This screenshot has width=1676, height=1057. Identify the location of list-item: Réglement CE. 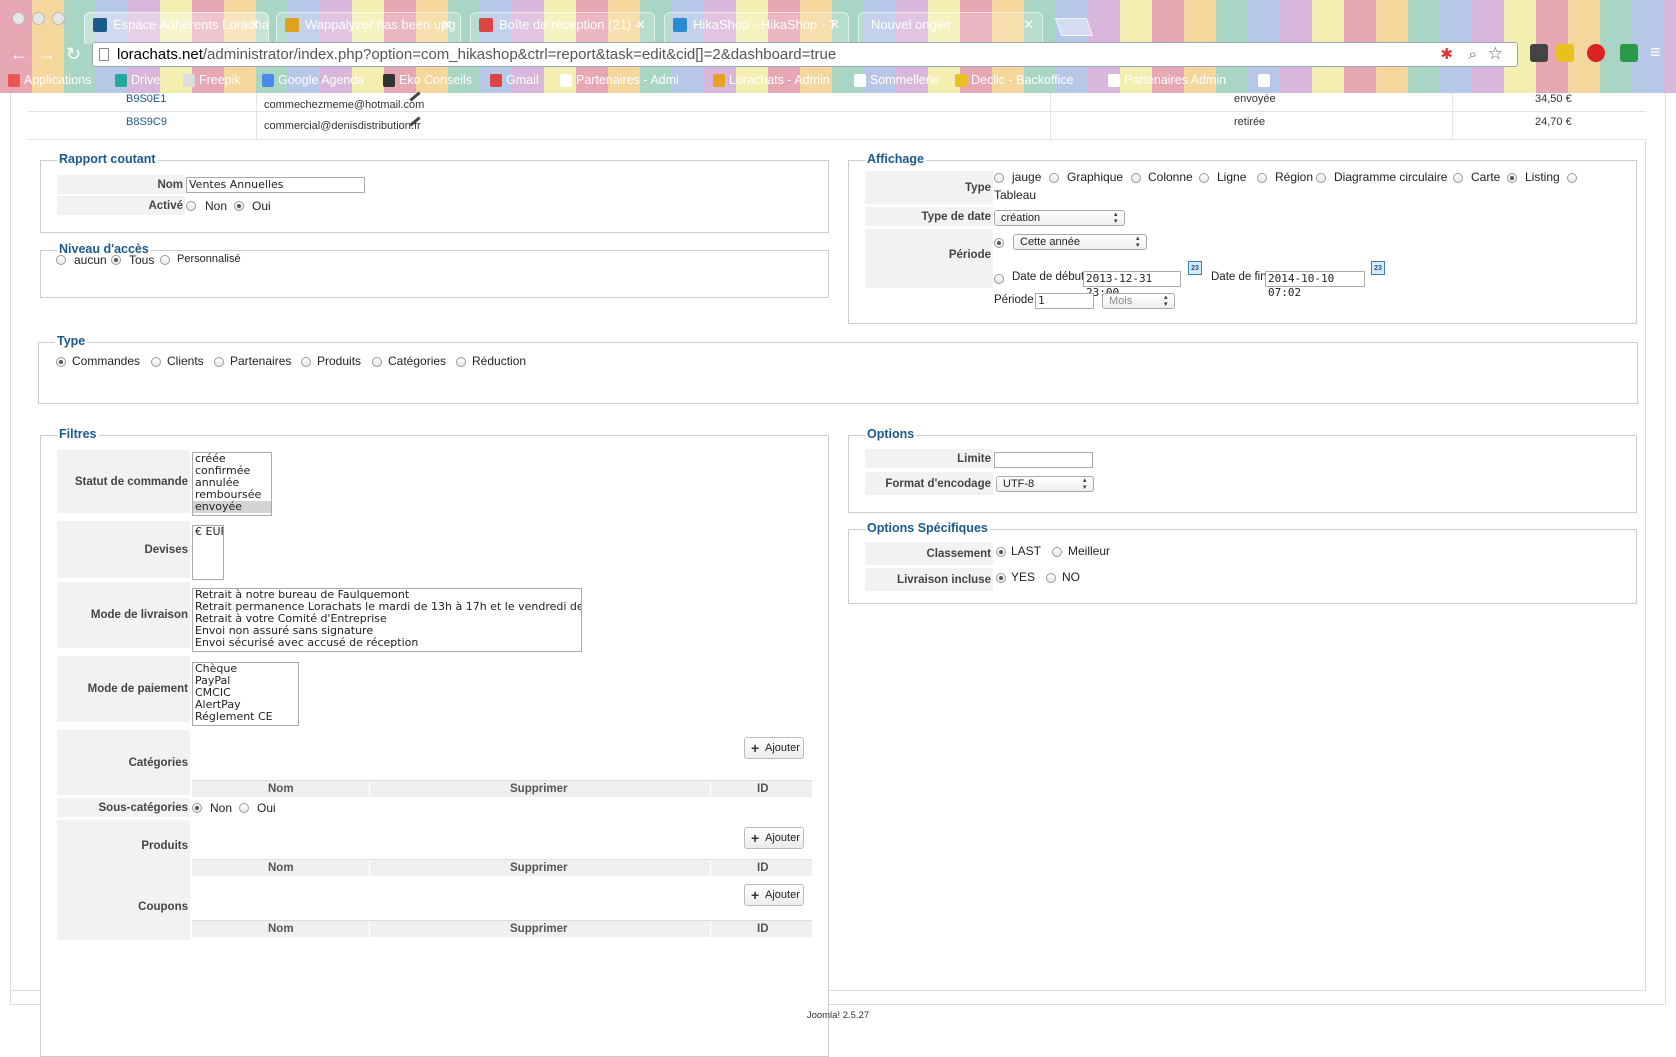
(245, 717).